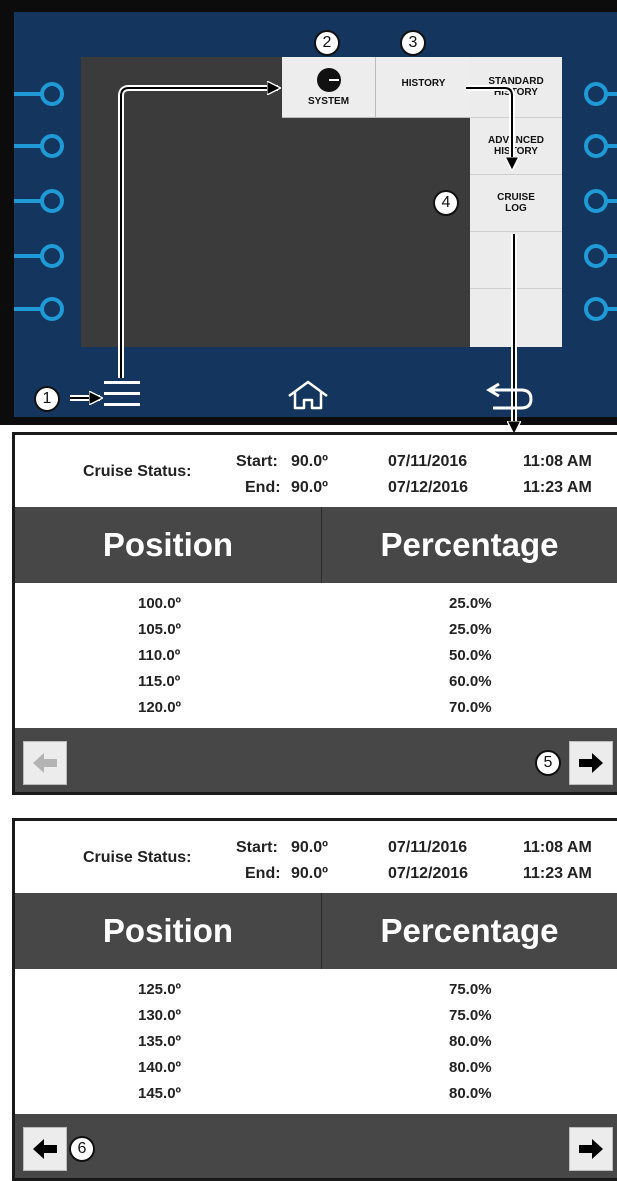  Describe the element at coordinates (470, 707) in the screenshot. I see `percentage-cell: 70.0%` at that location.